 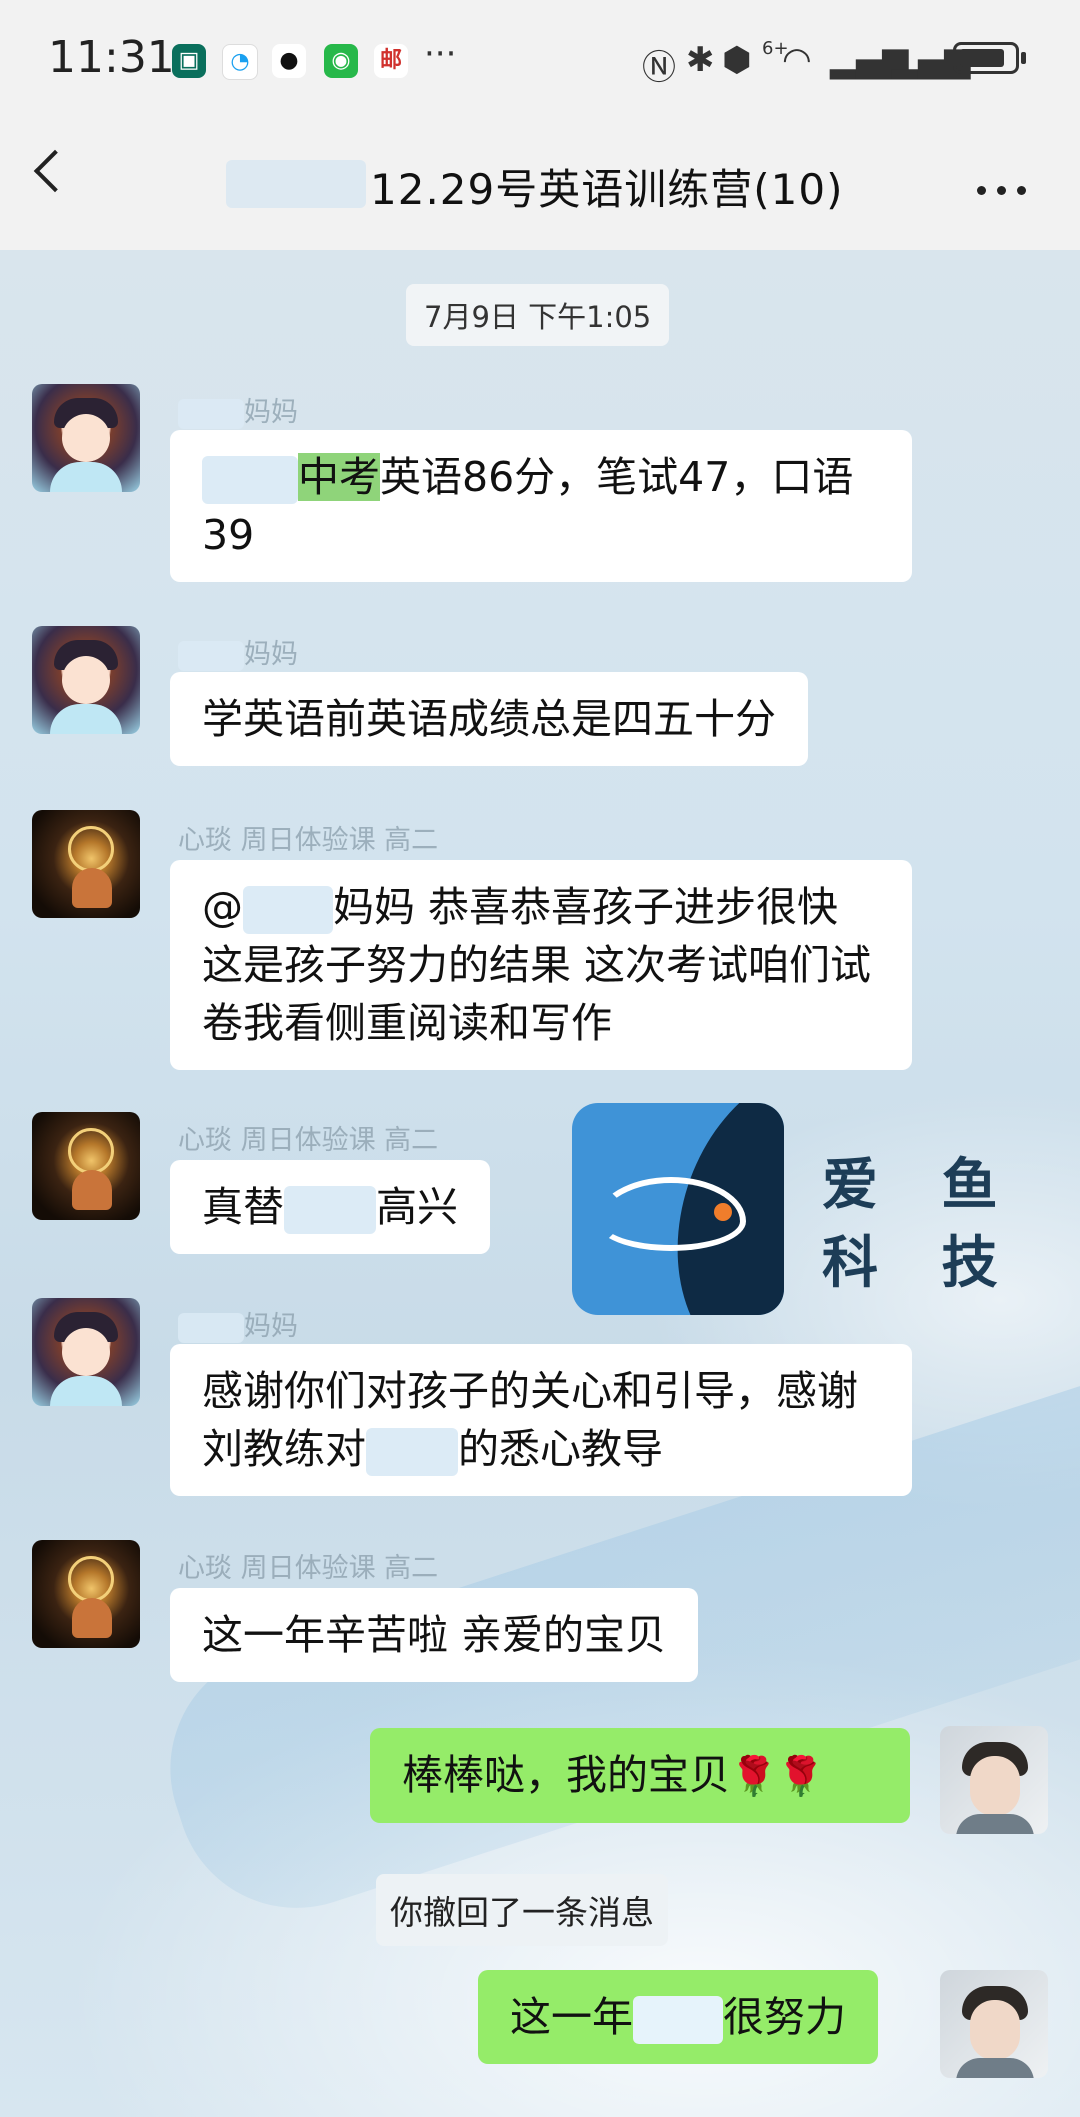 What do you see at coordinates (296, 184) in the screenshot?
I see `blurred-title-prefix` at bounding box center [296, 184].